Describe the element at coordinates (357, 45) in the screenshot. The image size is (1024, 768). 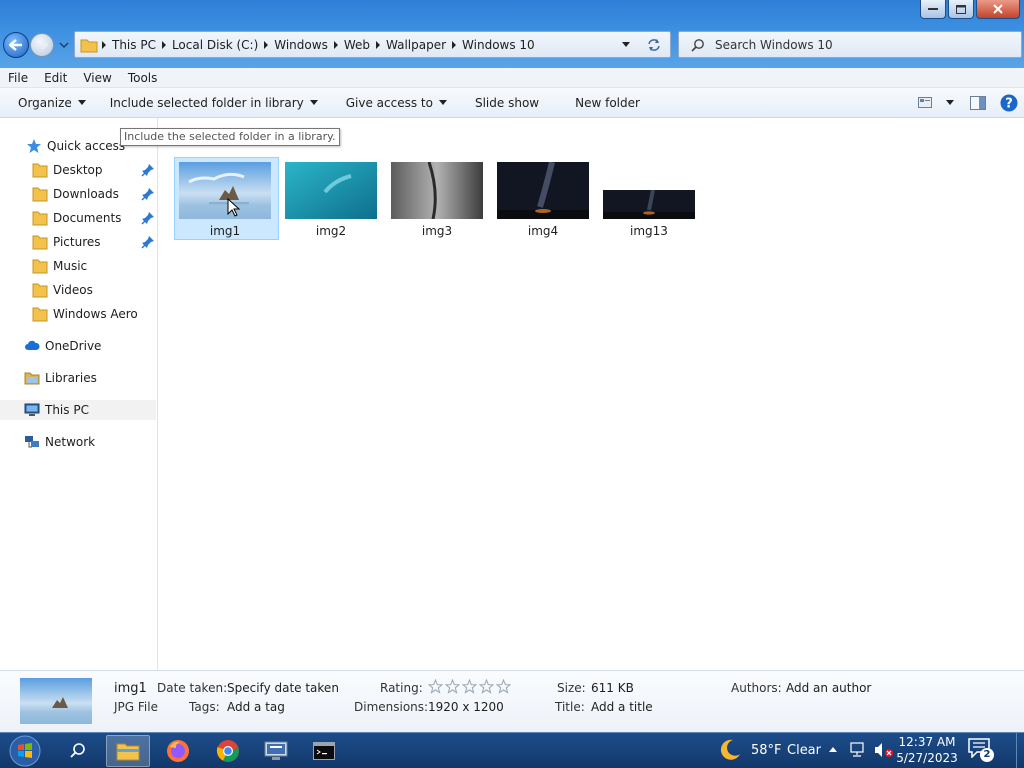
I see `breadcrumb-web: Web` at that location.